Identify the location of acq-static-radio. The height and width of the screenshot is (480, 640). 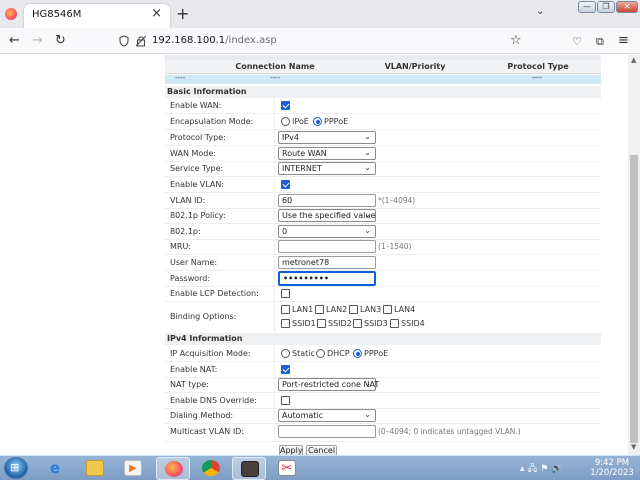
(285, 353).